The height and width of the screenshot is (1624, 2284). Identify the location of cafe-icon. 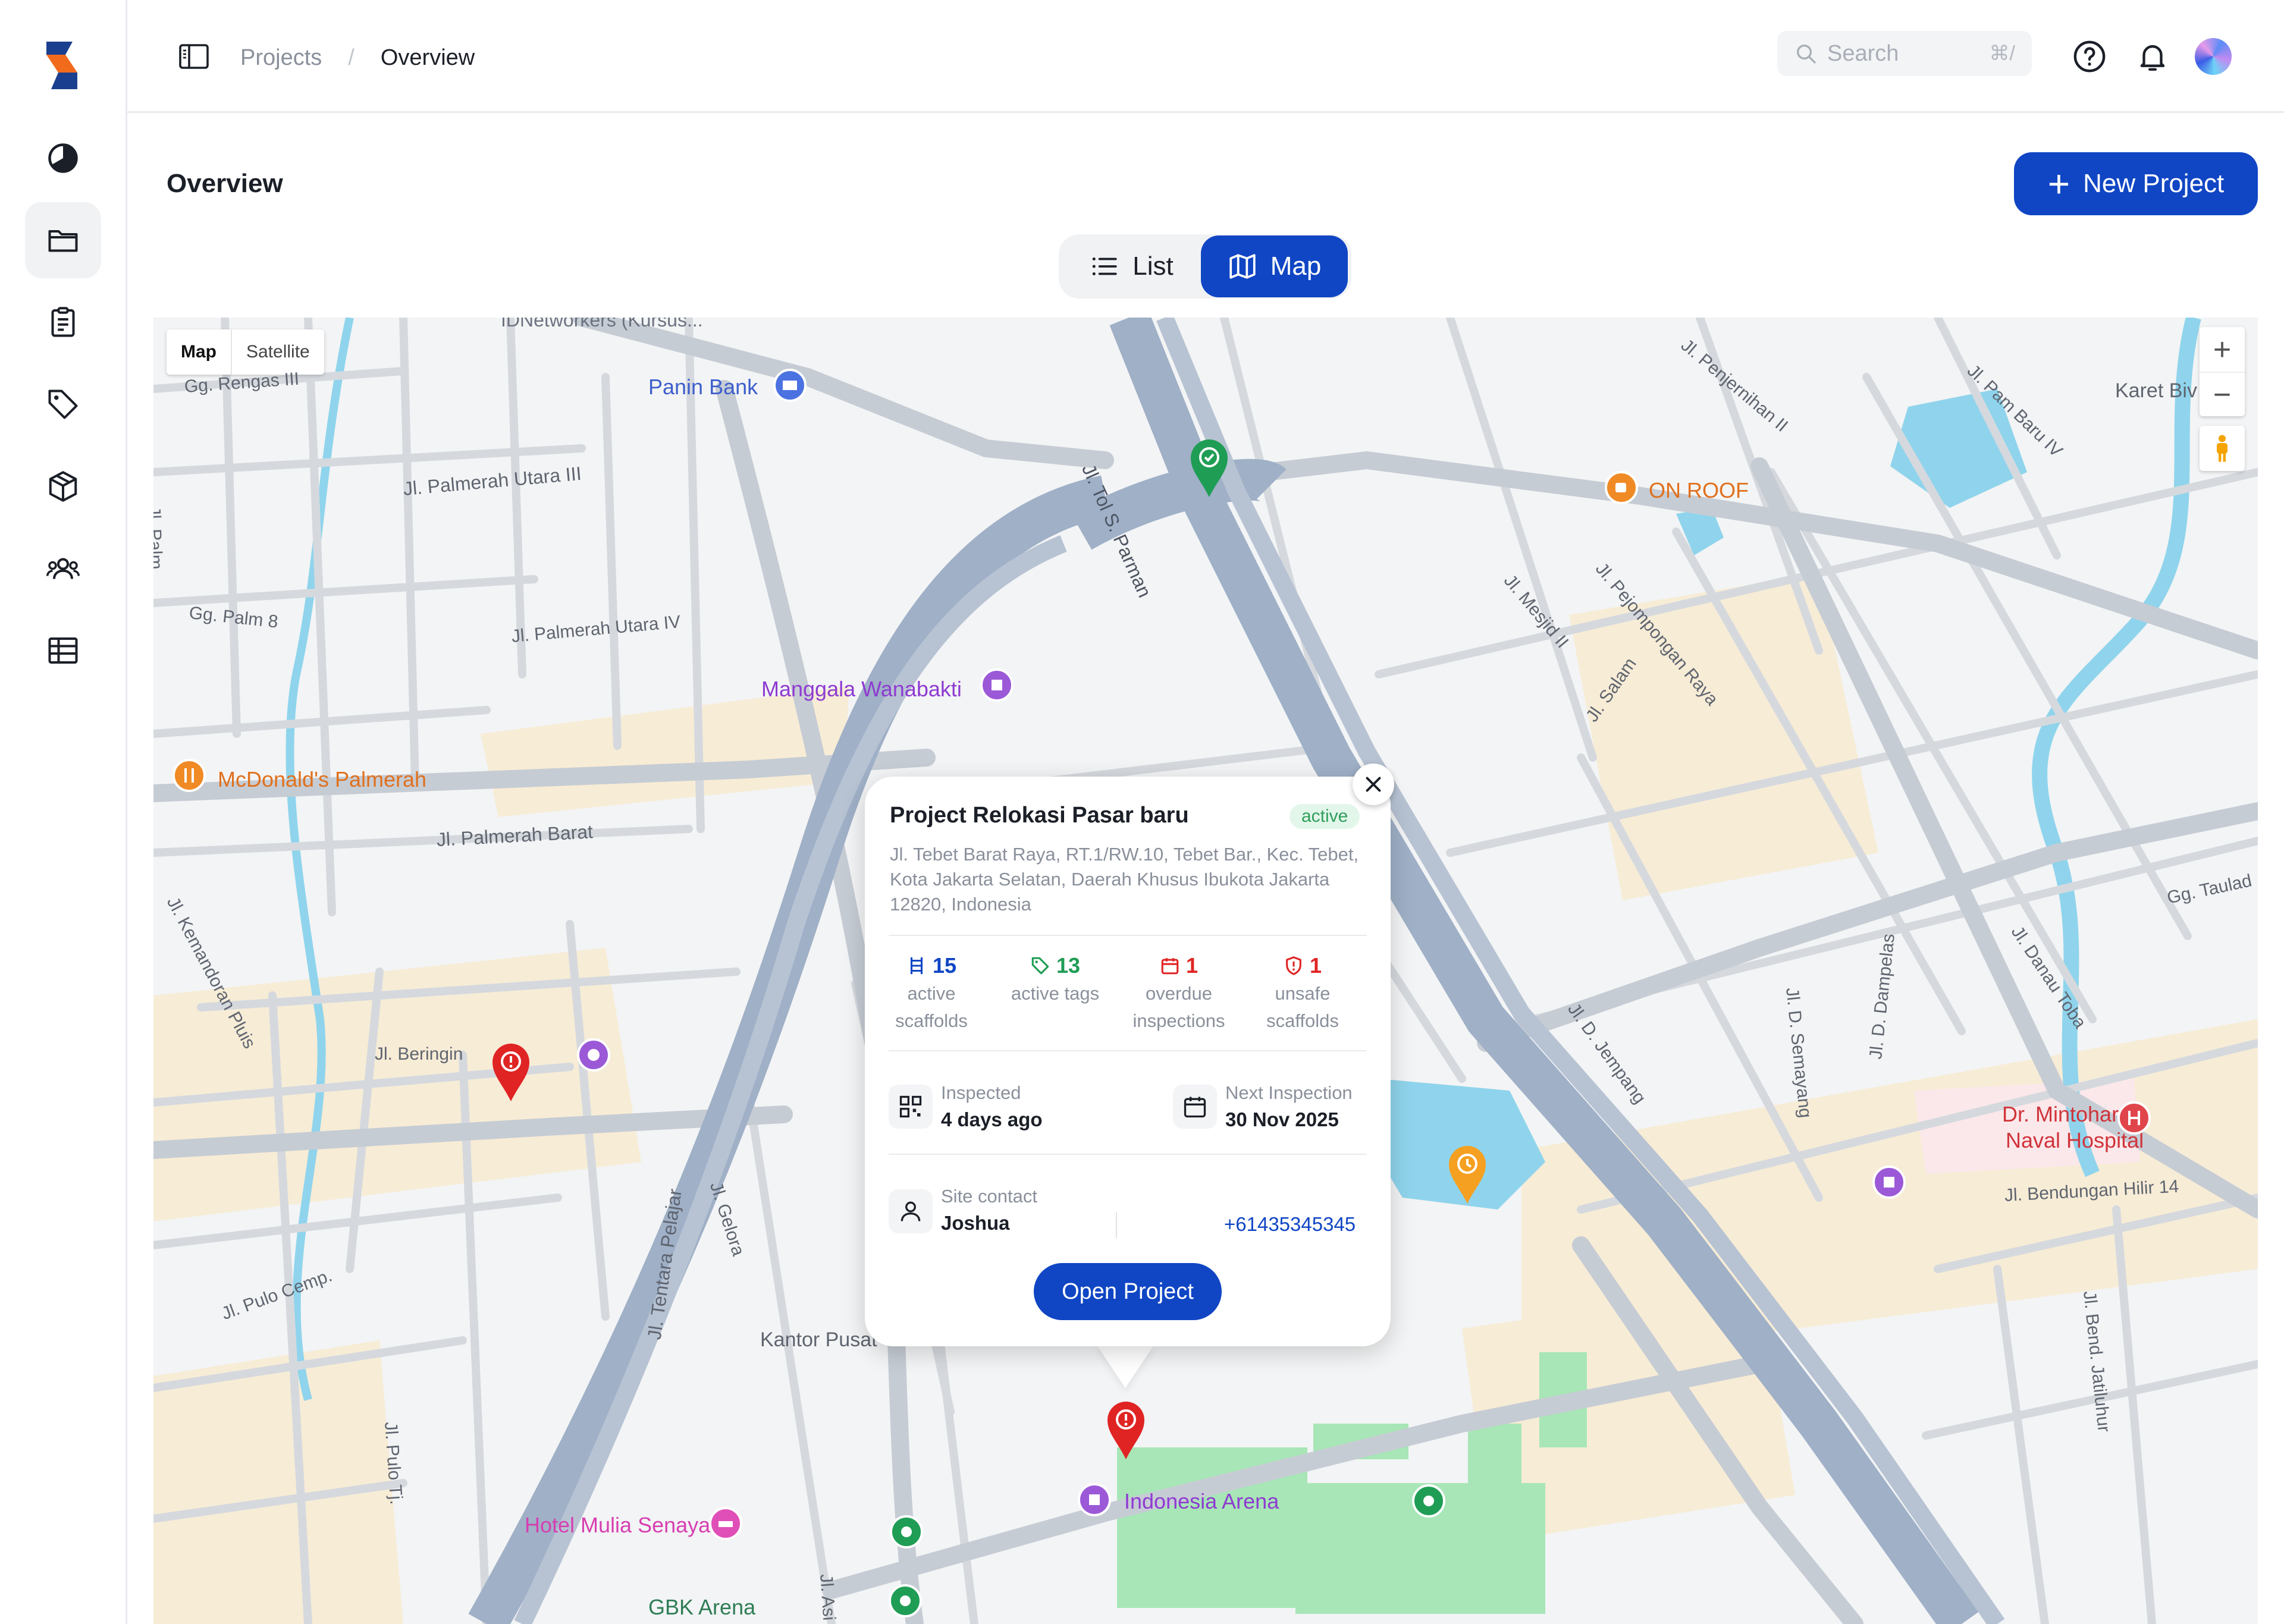
(1622, 487).